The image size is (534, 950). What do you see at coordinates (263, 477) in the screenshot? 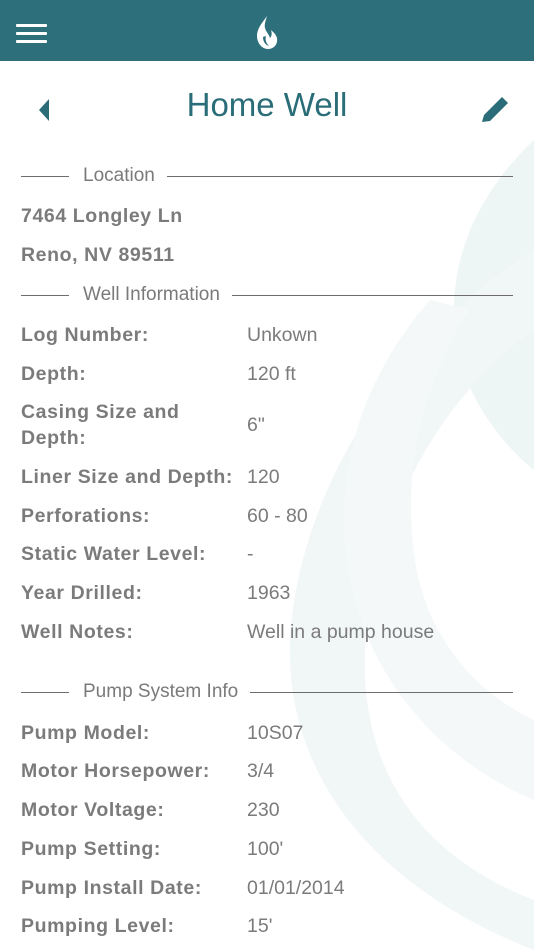
I see `field-value: 120` at bounding box center [263, 477].